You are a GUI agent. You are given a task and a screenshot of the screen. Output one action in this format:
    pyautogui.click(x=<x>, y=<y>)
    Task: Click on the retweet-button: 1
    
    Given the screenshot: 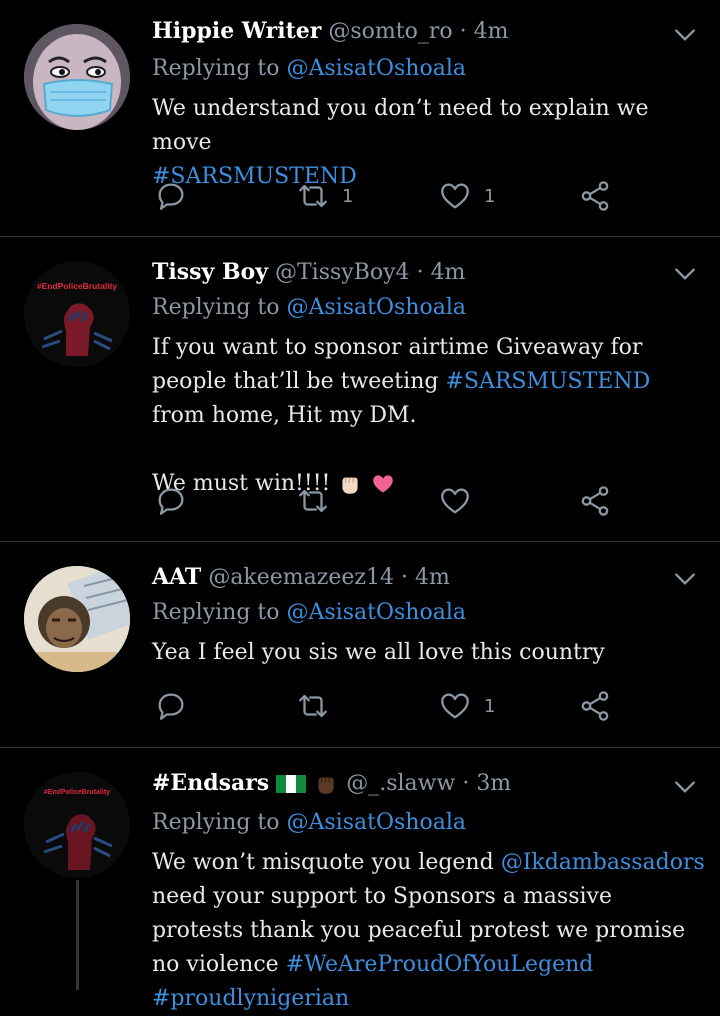 What is the action you would take?
    pyautogui.click(x=324, y=196)
    